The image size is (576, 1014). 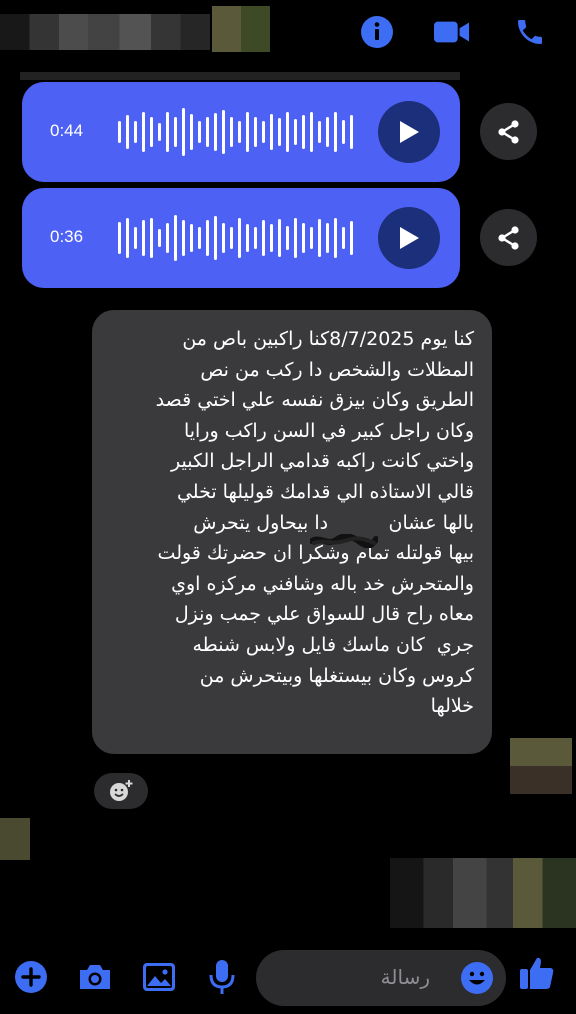 I want to click on redaction-scribble, so click(x=344, y=541).